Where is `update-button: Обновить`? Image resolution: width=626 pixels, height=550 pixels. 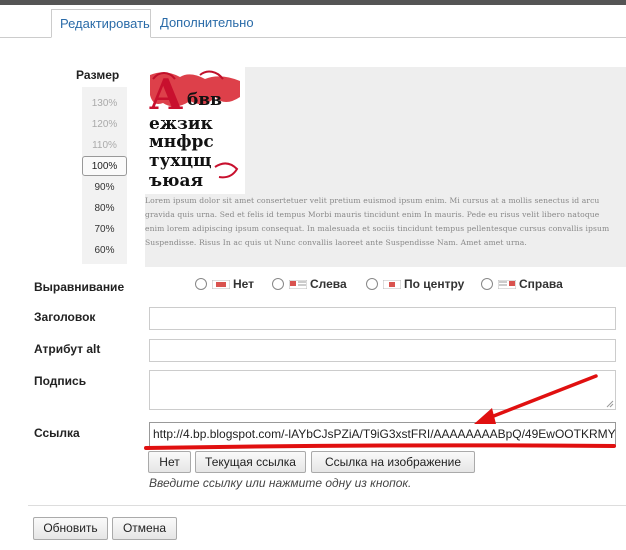 update-button: Обновить is located at coordinates (70, 528).